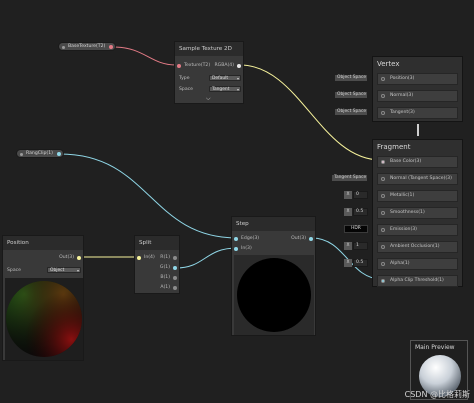 Image resolution: width=474 pixels, height=403 pixels. Describe the element at coordinates (208, 99) in the screenshot. I see `expand-chevron-icon: ⌵` at that location.